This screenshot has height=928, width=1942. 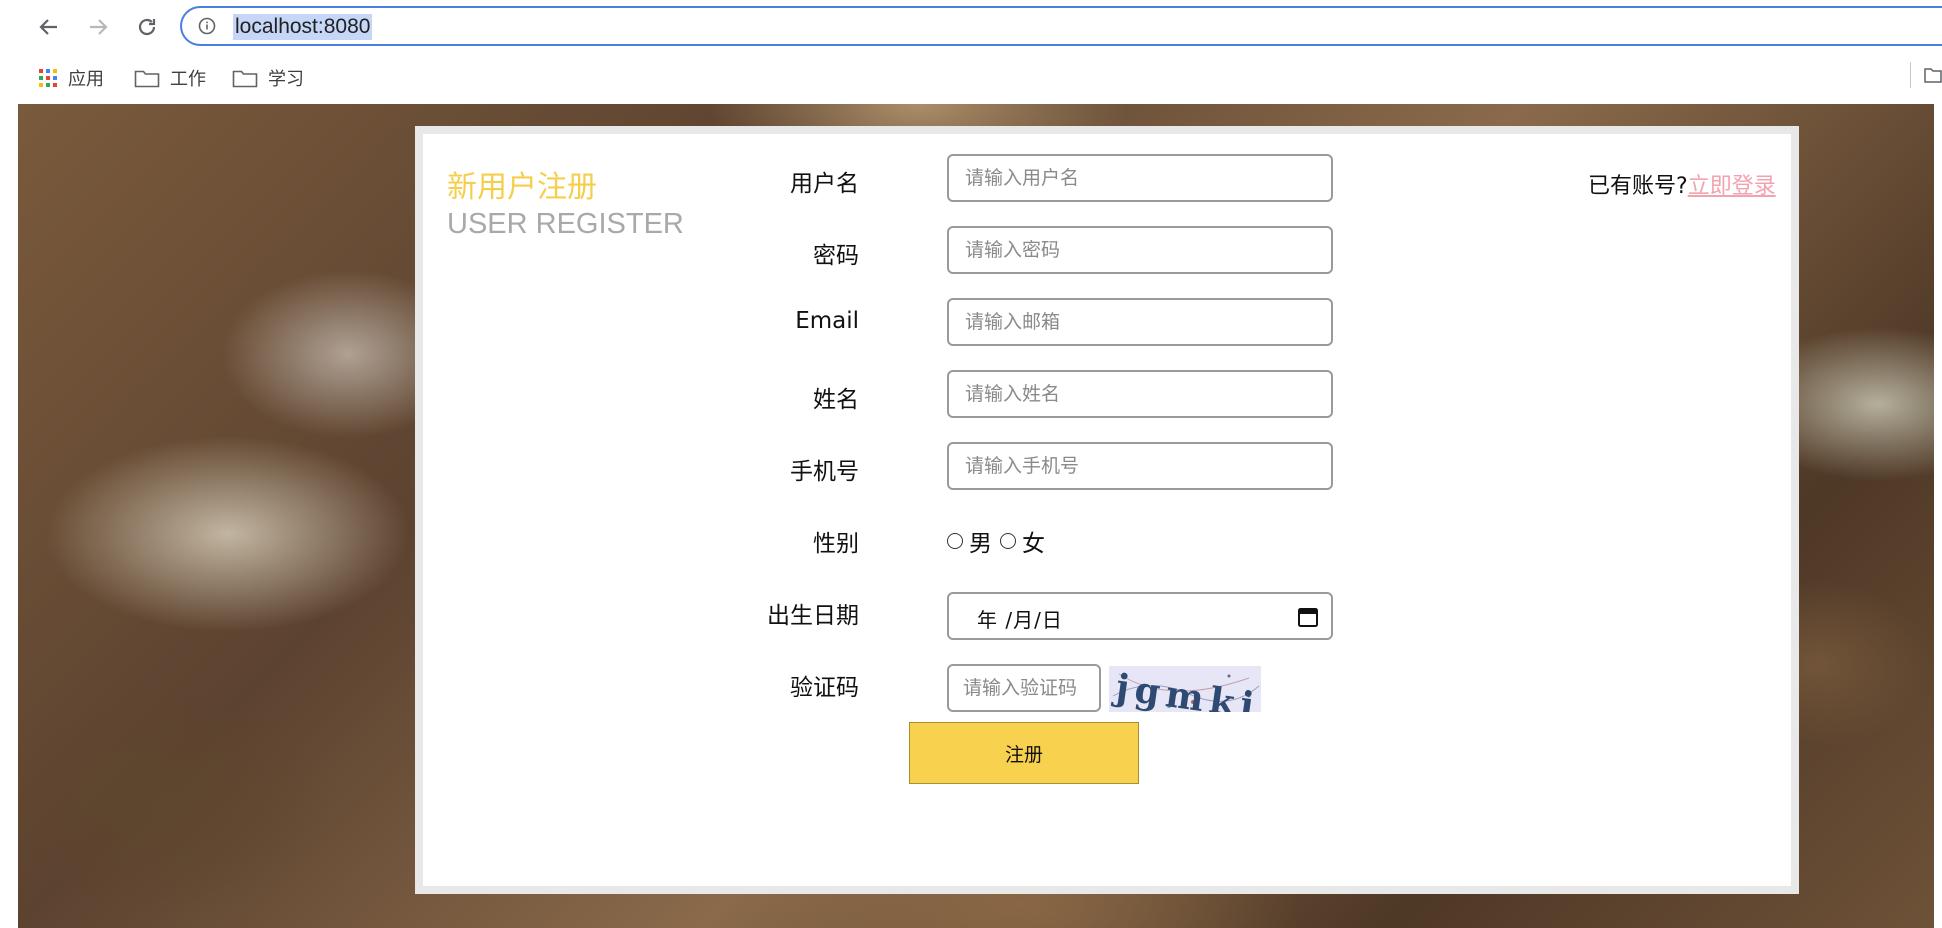 What do you see at coordinates (565, 224) in the screenshot?
I see `register-title-en: USER REGISTER` at bounding box center [565, 224].